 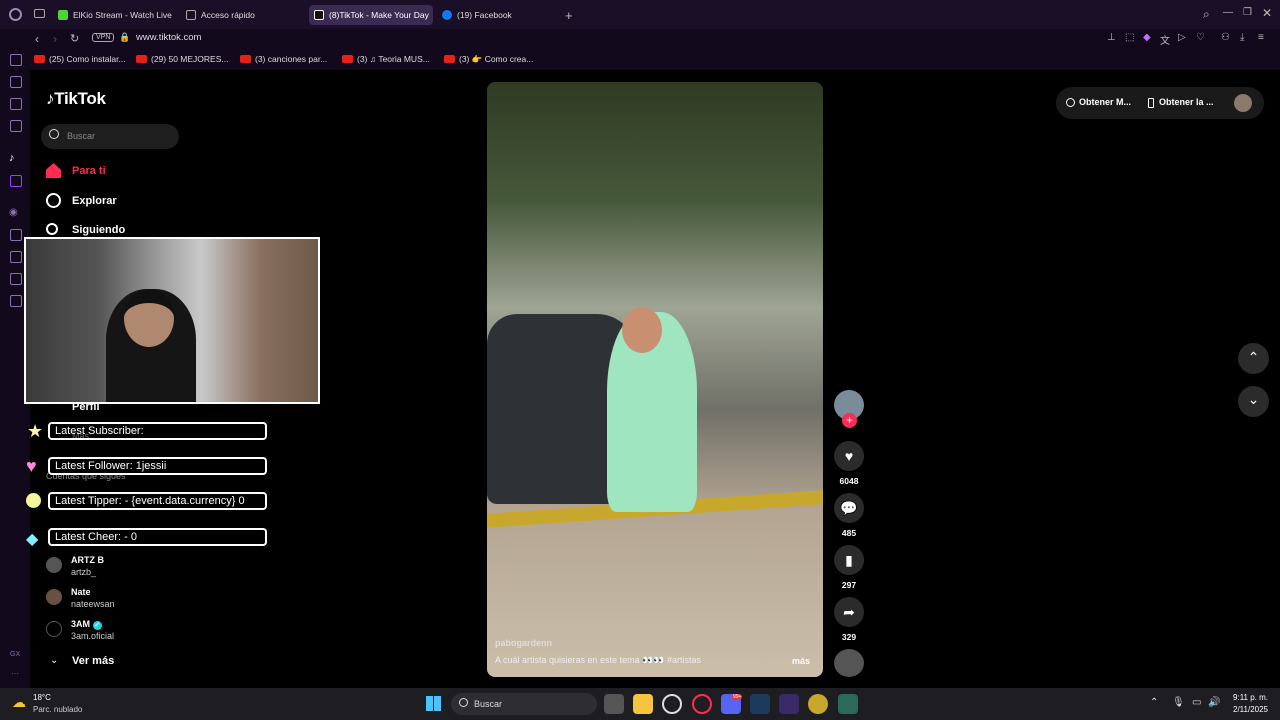 I want to click on opera-menu-icon, so click(x=15, y=14).